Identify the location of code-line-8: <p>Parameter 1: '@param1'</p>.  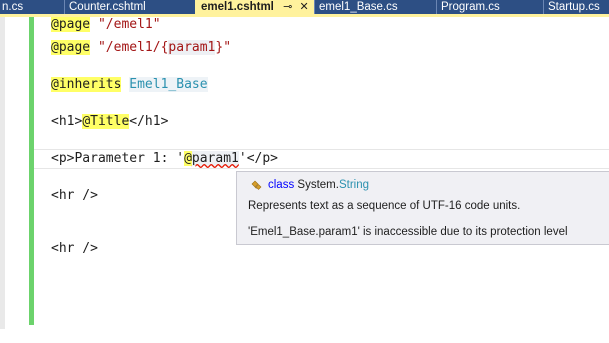
(164, 159).